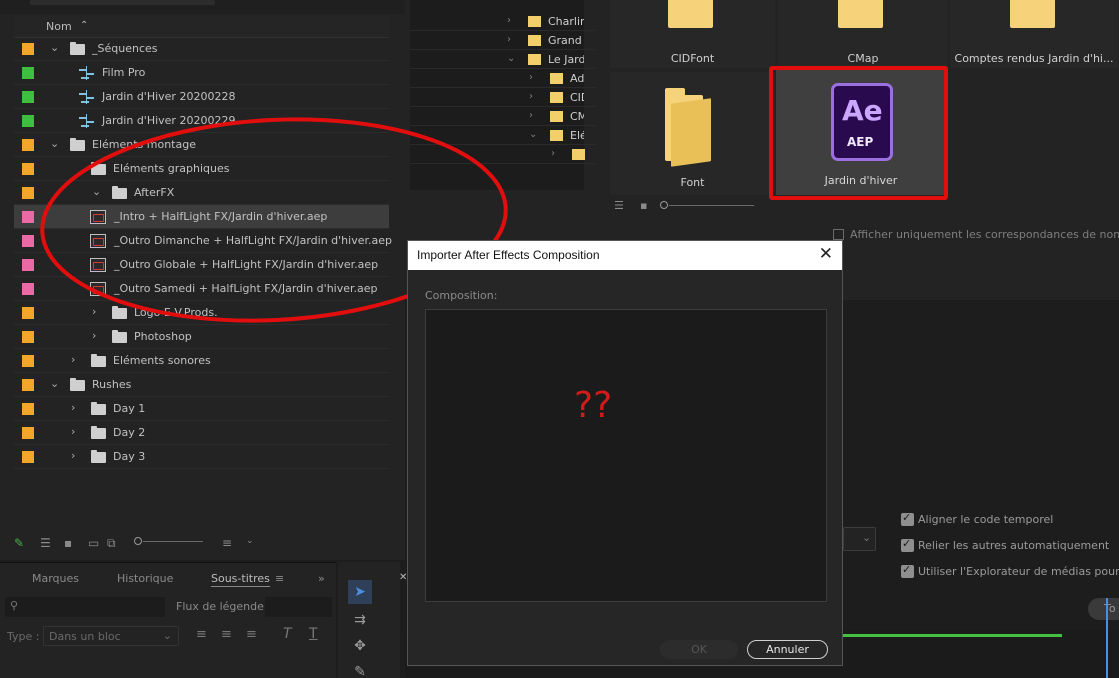 The height and width of the screenshot is (678, 1119). Describe the element at coordinates (201, 97) in the screenshot. I see `project-item-sequence: Jardin d'Hiver 20200228` at that location.